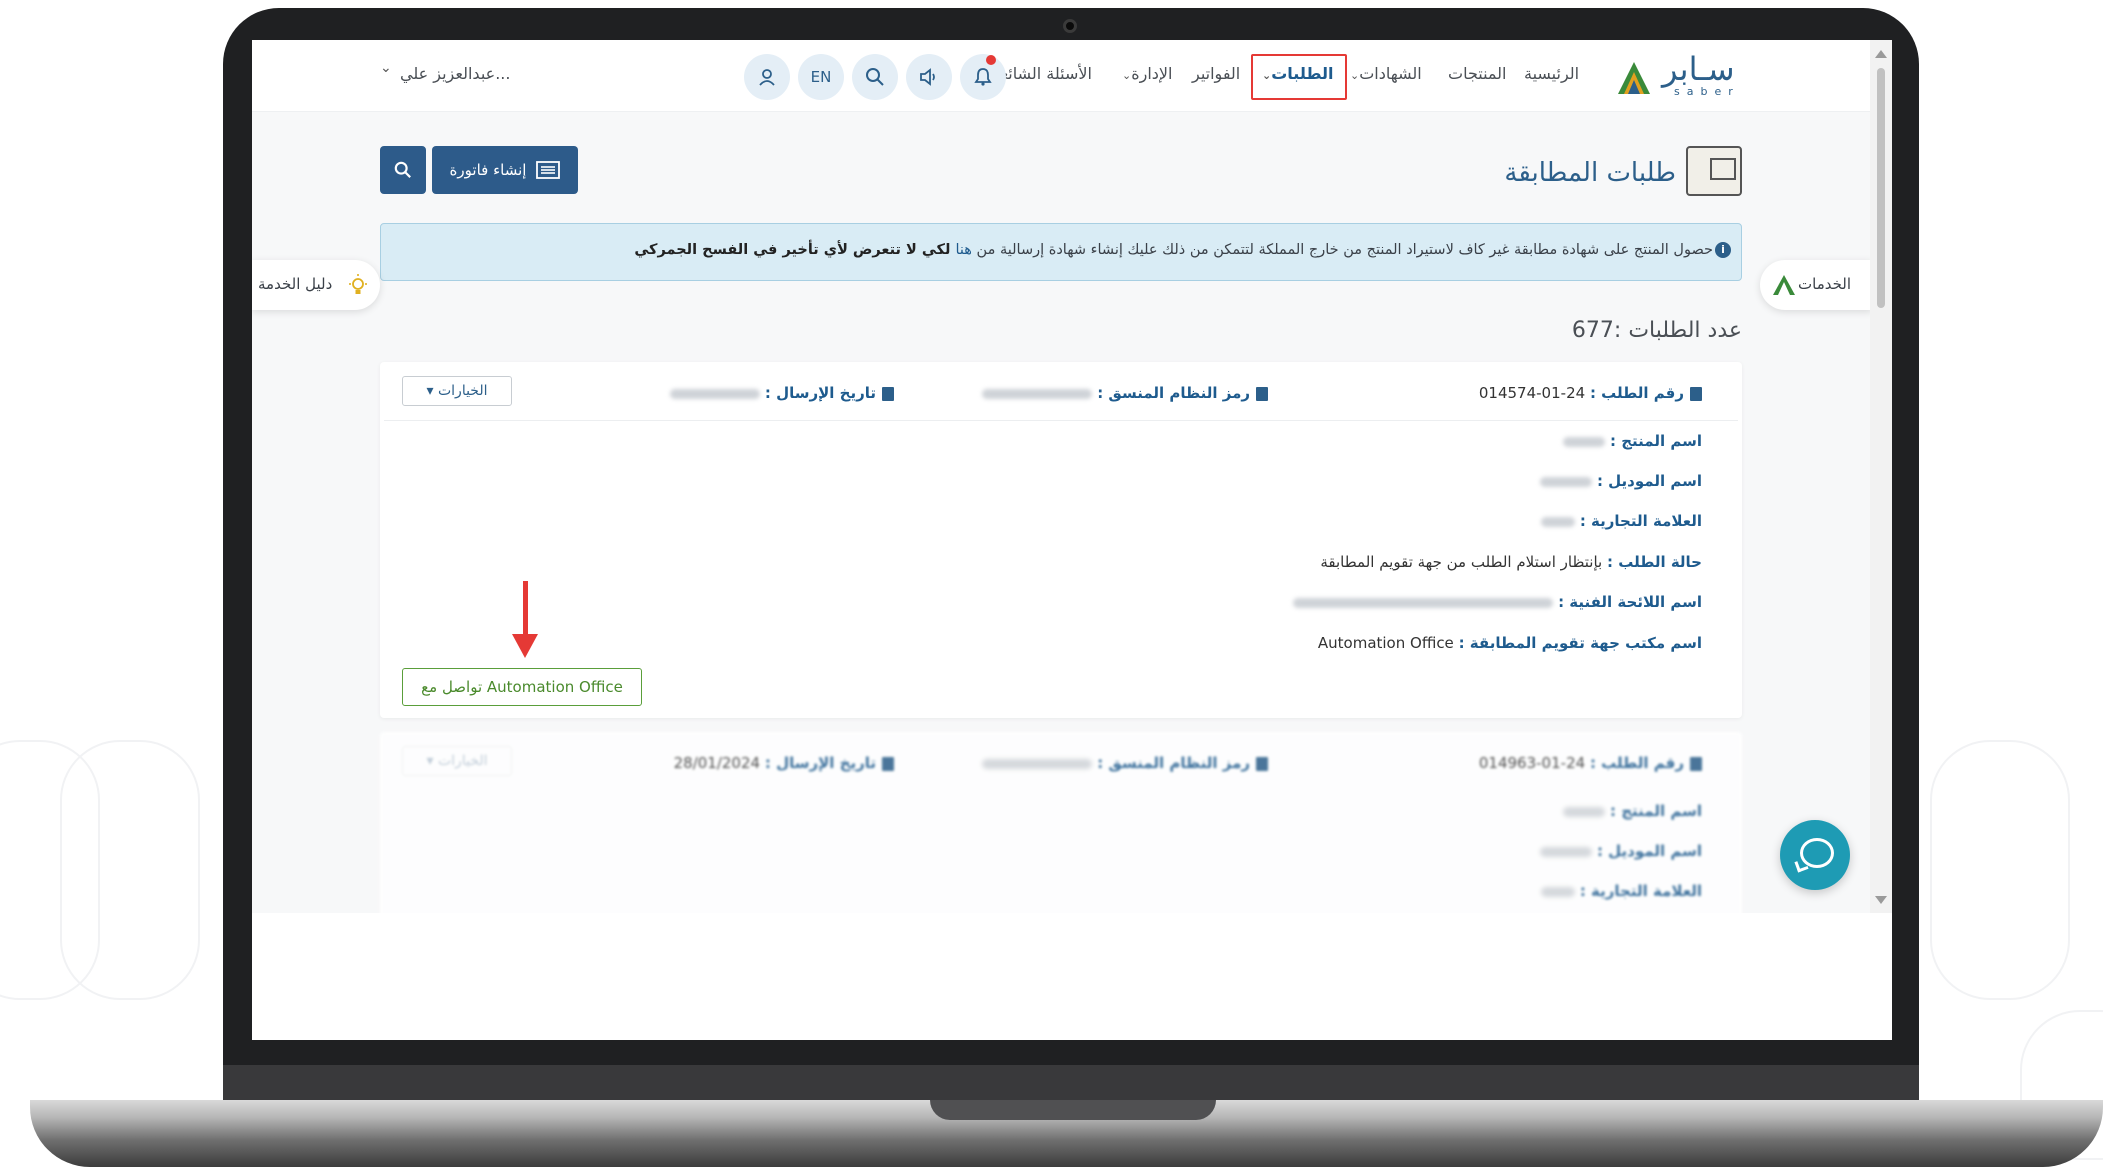 Image resolution: width=2103 pixels, height=1167 pixels. I want to click on nav-invoices: الفواتير, so click(1216, 73).